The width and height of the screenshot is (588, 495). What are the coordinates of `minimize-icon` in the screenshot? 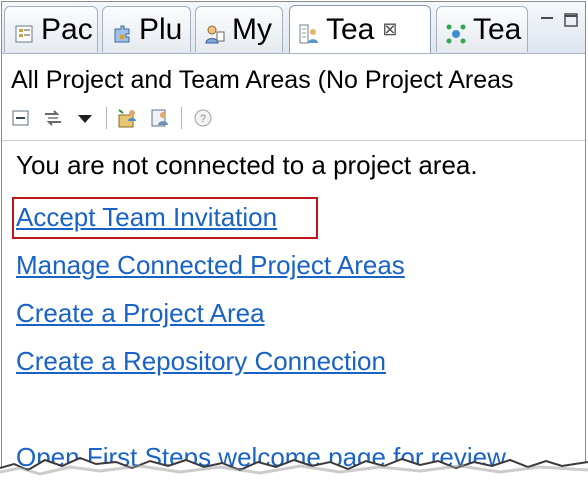 It's located at (547, 20).